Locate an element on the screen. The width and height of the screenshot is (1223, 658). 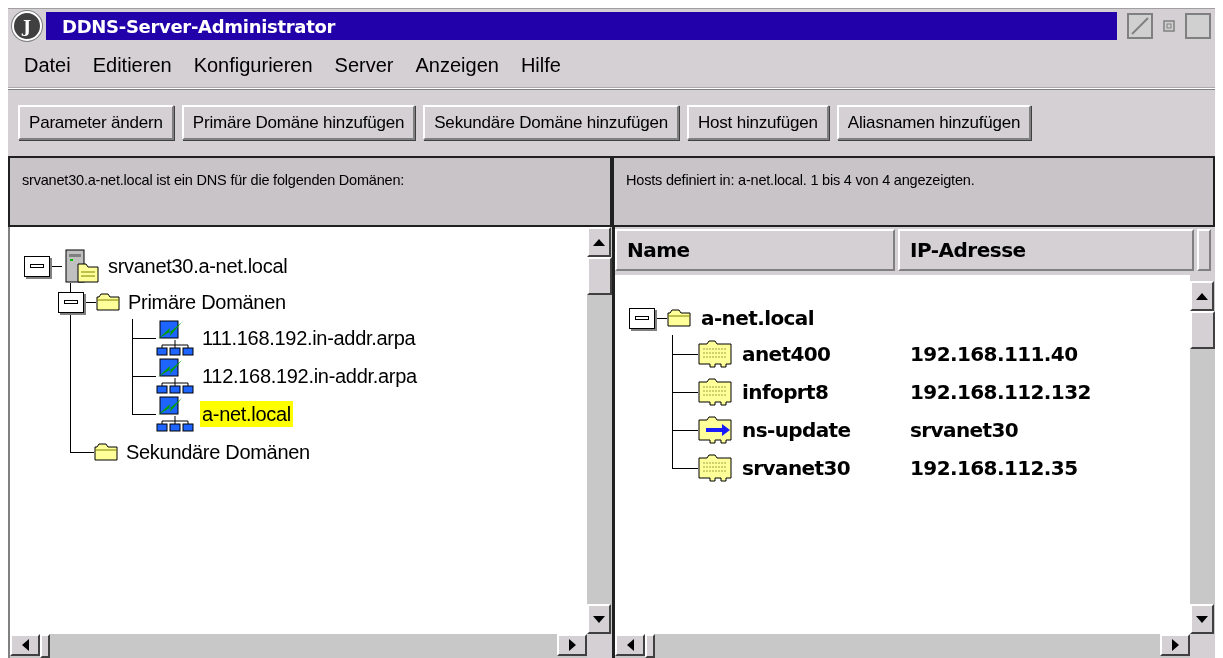
toolbar-button: Aliasnamen hinzufügen is located at coordinates (934, 122).